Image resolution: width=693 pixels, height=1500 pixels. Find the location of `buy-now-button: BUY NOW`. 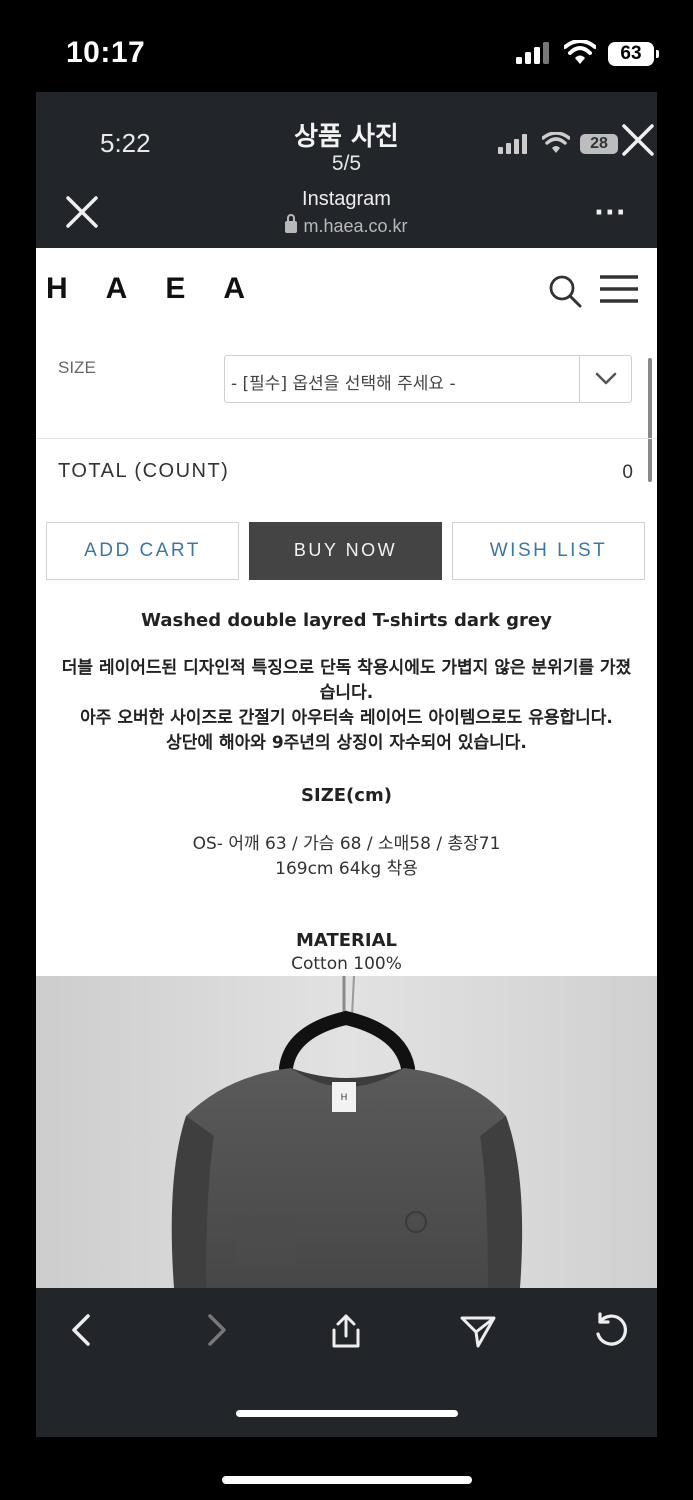

buy-now-button: BUY NOW is located at coordinates (345, 551).